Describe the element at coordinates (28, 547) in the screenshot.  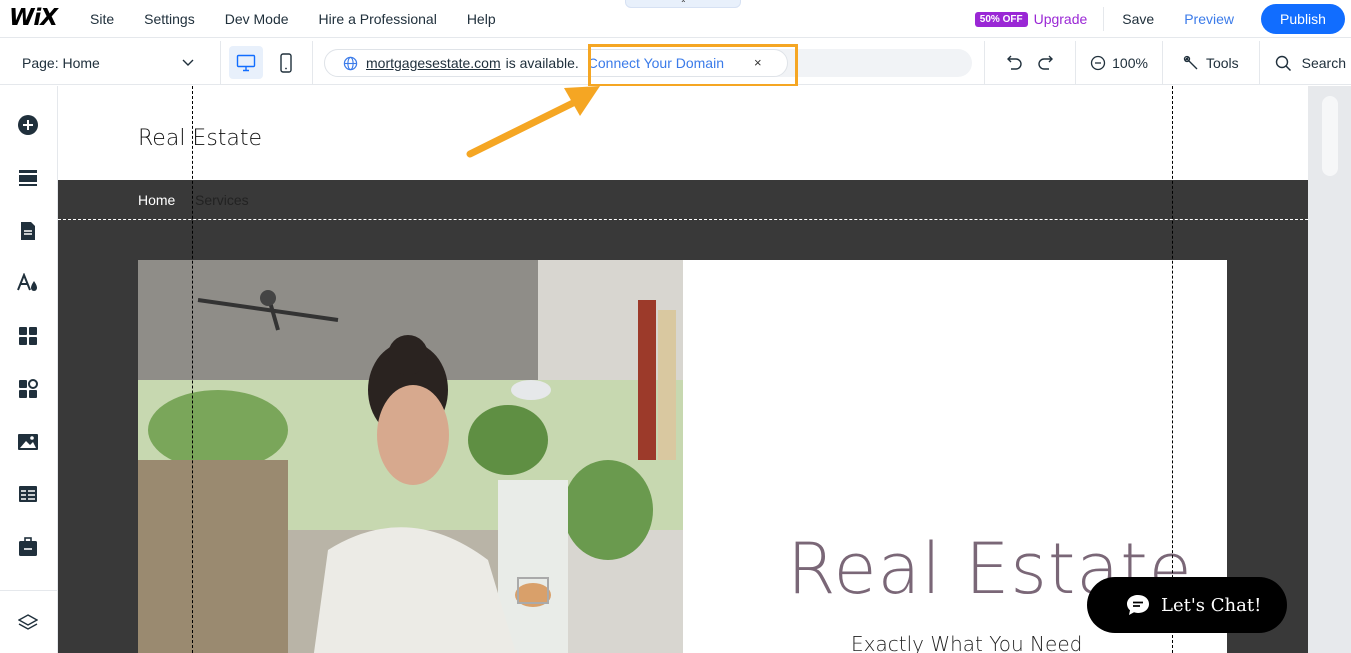
I see `portfolio-icon` at that location.